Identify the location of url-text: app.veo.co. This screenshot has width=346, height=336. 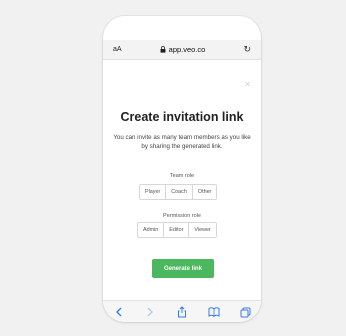
(187, 49).